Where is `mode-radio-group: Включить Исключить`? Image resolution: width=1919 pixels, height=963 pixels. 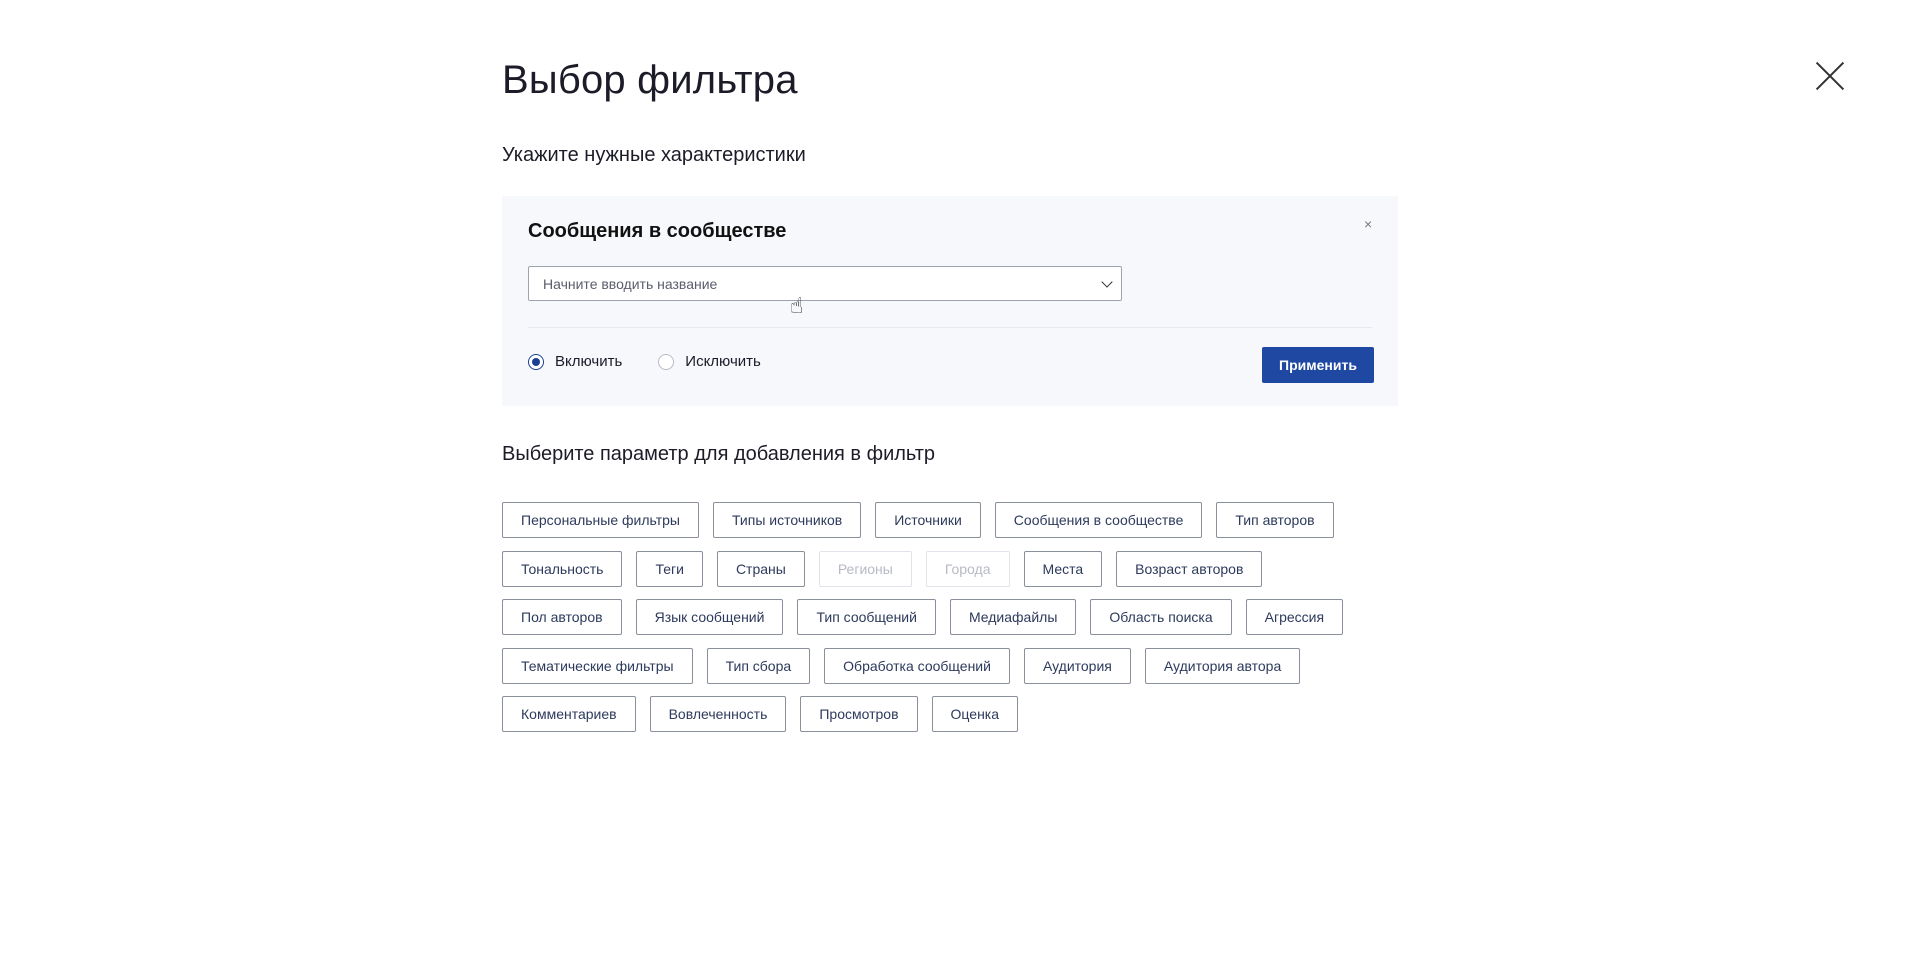
mode-radio-group: Включить Исключить is located at coordinates (662, 361).